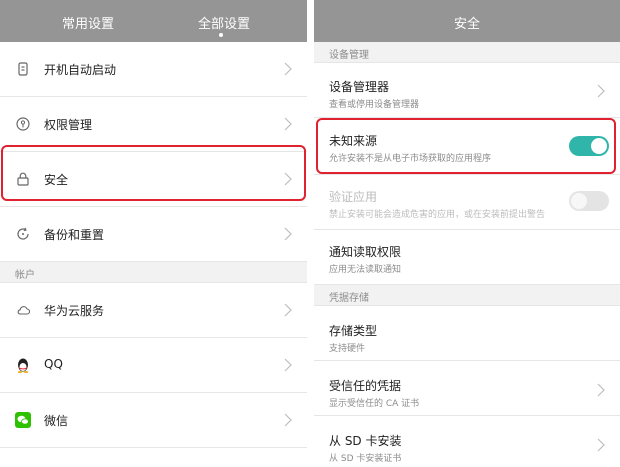  What do you see at coordinates (68, 125) in the screenshot?
I see `settings-item-label: 权限管理` at bounding box center [68, 125].